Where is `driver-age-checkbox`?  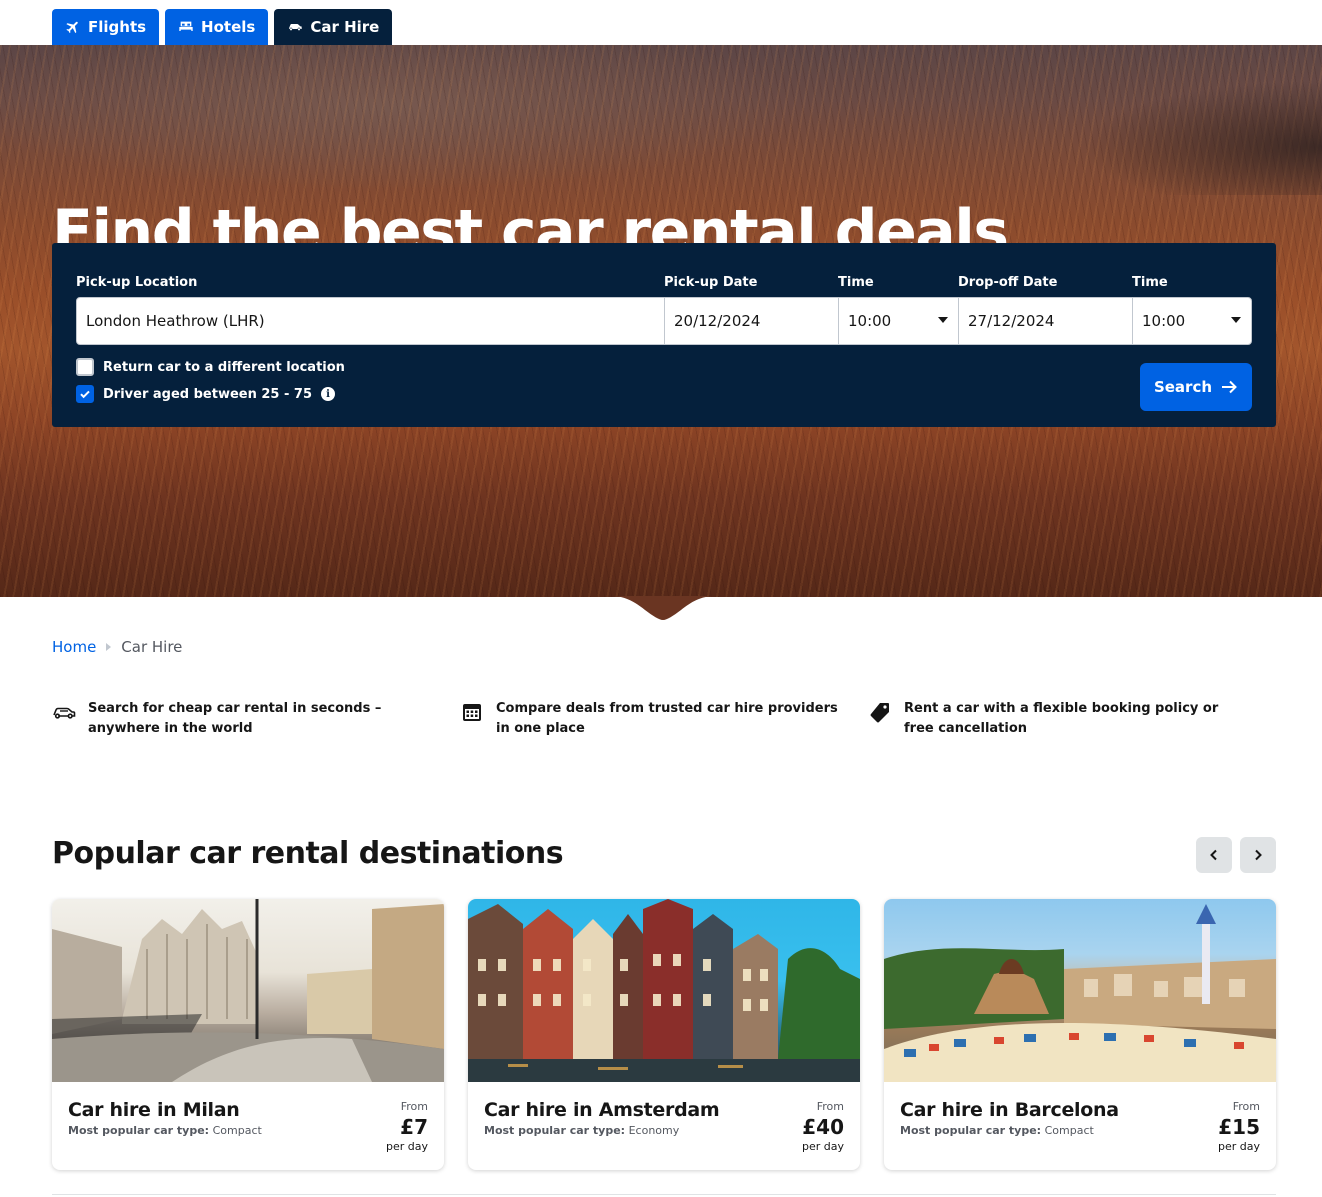 driver-age-checkbox is located at coordinates (85, 394).